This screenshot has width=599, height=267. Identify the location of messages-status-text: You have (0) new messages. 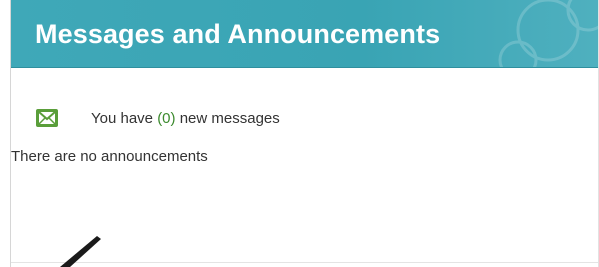
(185, 118).